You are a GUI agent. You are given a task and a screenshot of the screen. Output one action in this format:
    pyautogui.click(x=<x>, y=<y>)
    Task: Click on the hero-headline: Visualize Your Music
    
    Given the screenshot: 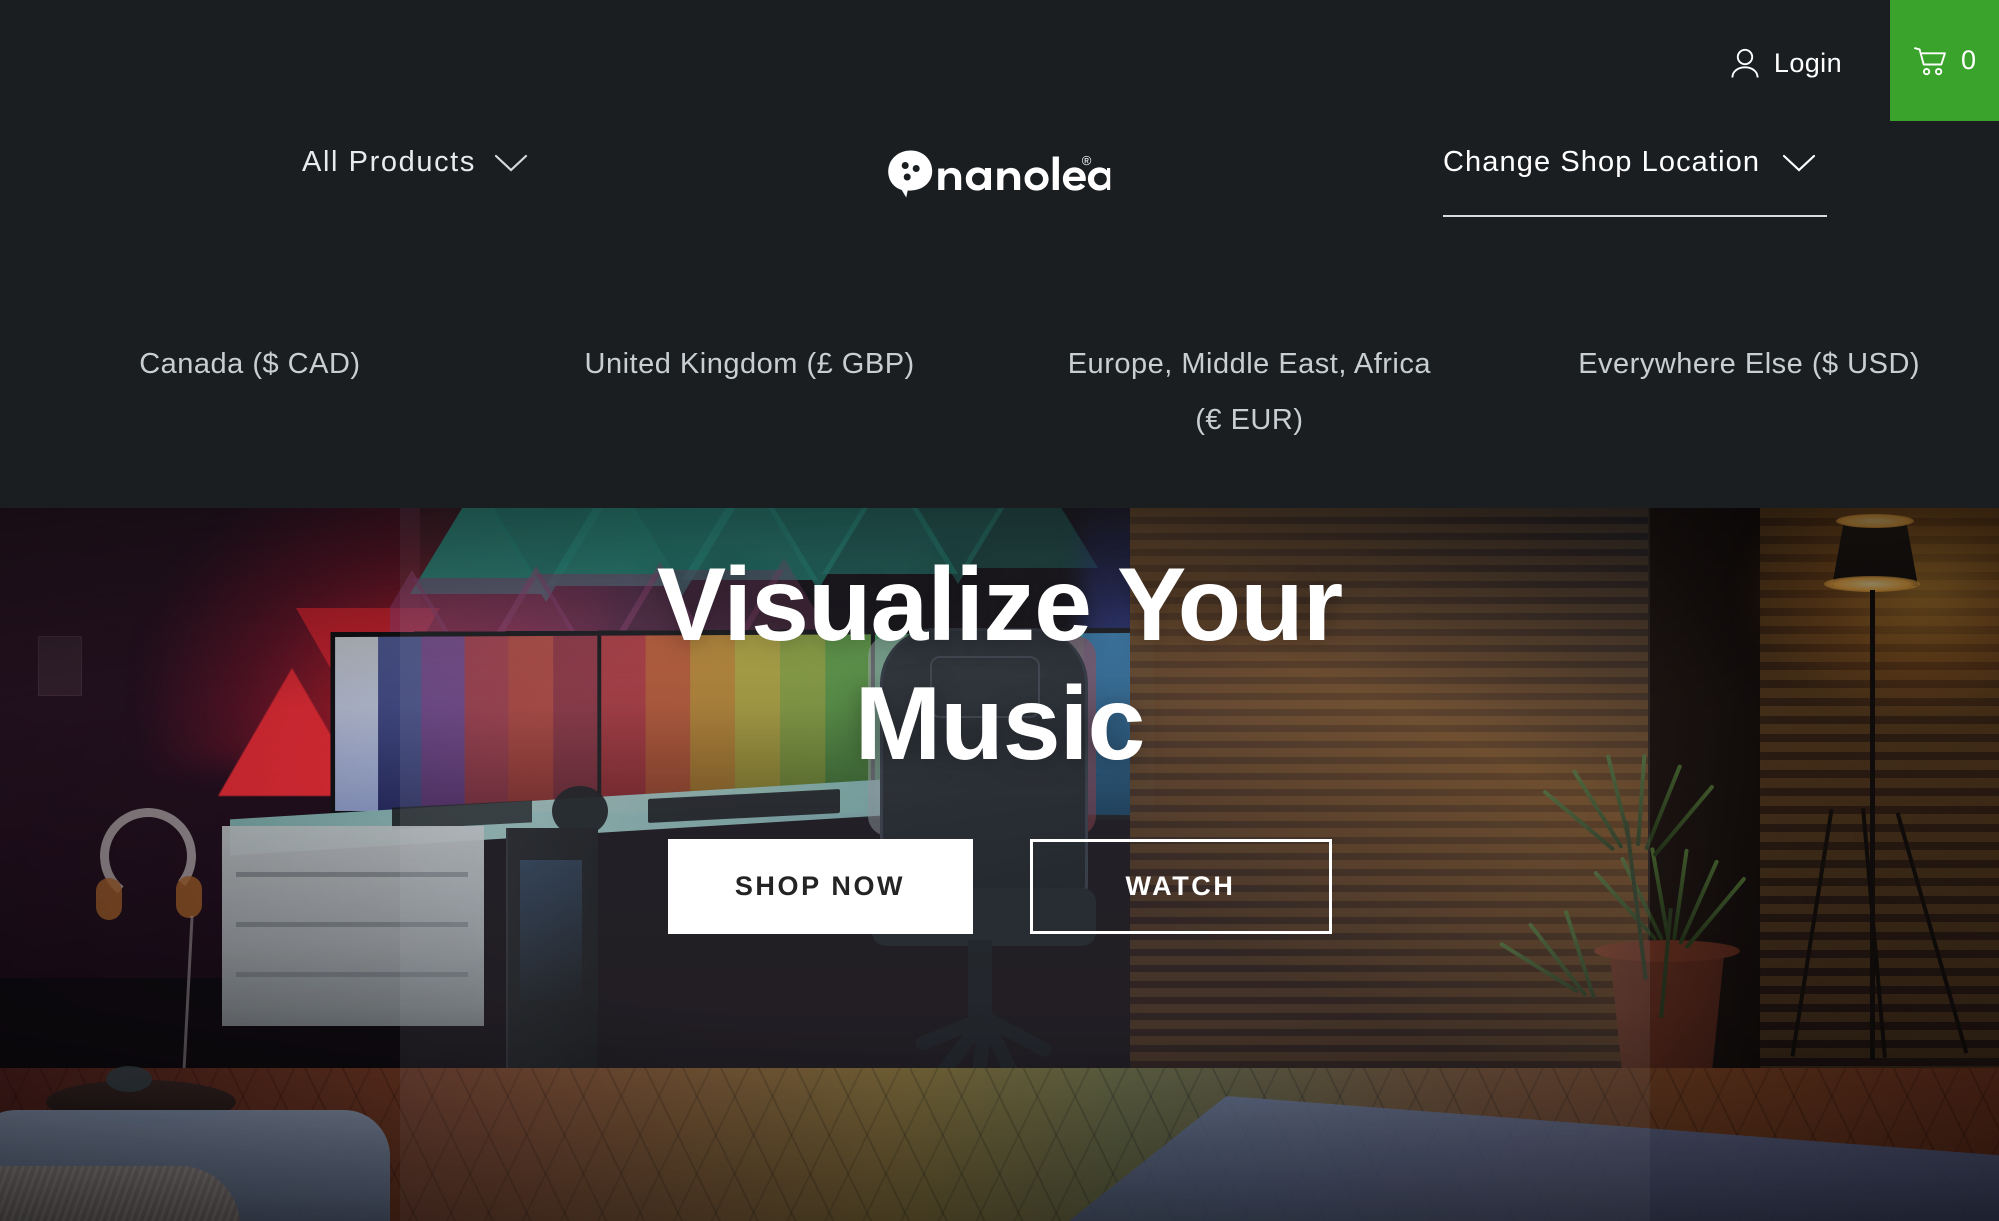 What is the action you would take?
    pyautogui.click(x=1000, y=664)
    